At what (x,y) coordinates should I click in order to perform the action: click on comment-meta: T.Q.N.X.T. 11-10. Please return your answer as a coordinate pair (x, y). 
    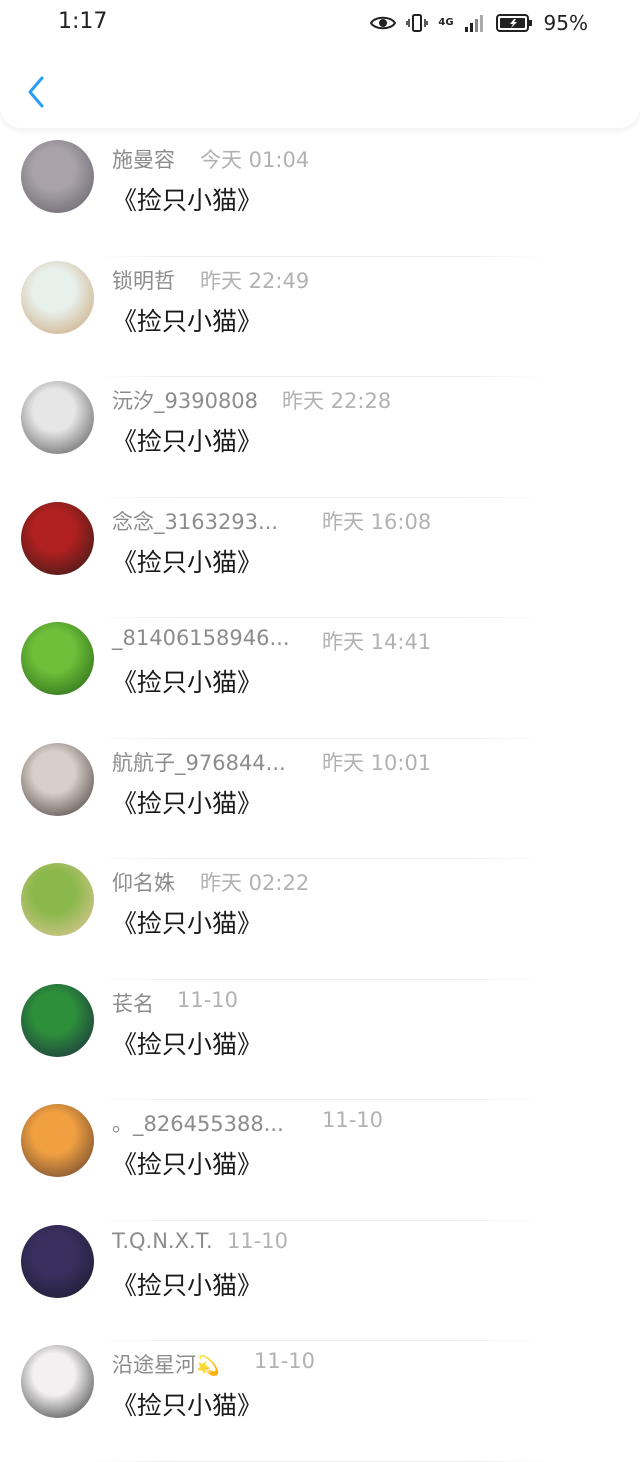
    Looking at the image, I should click on (200, 1243).